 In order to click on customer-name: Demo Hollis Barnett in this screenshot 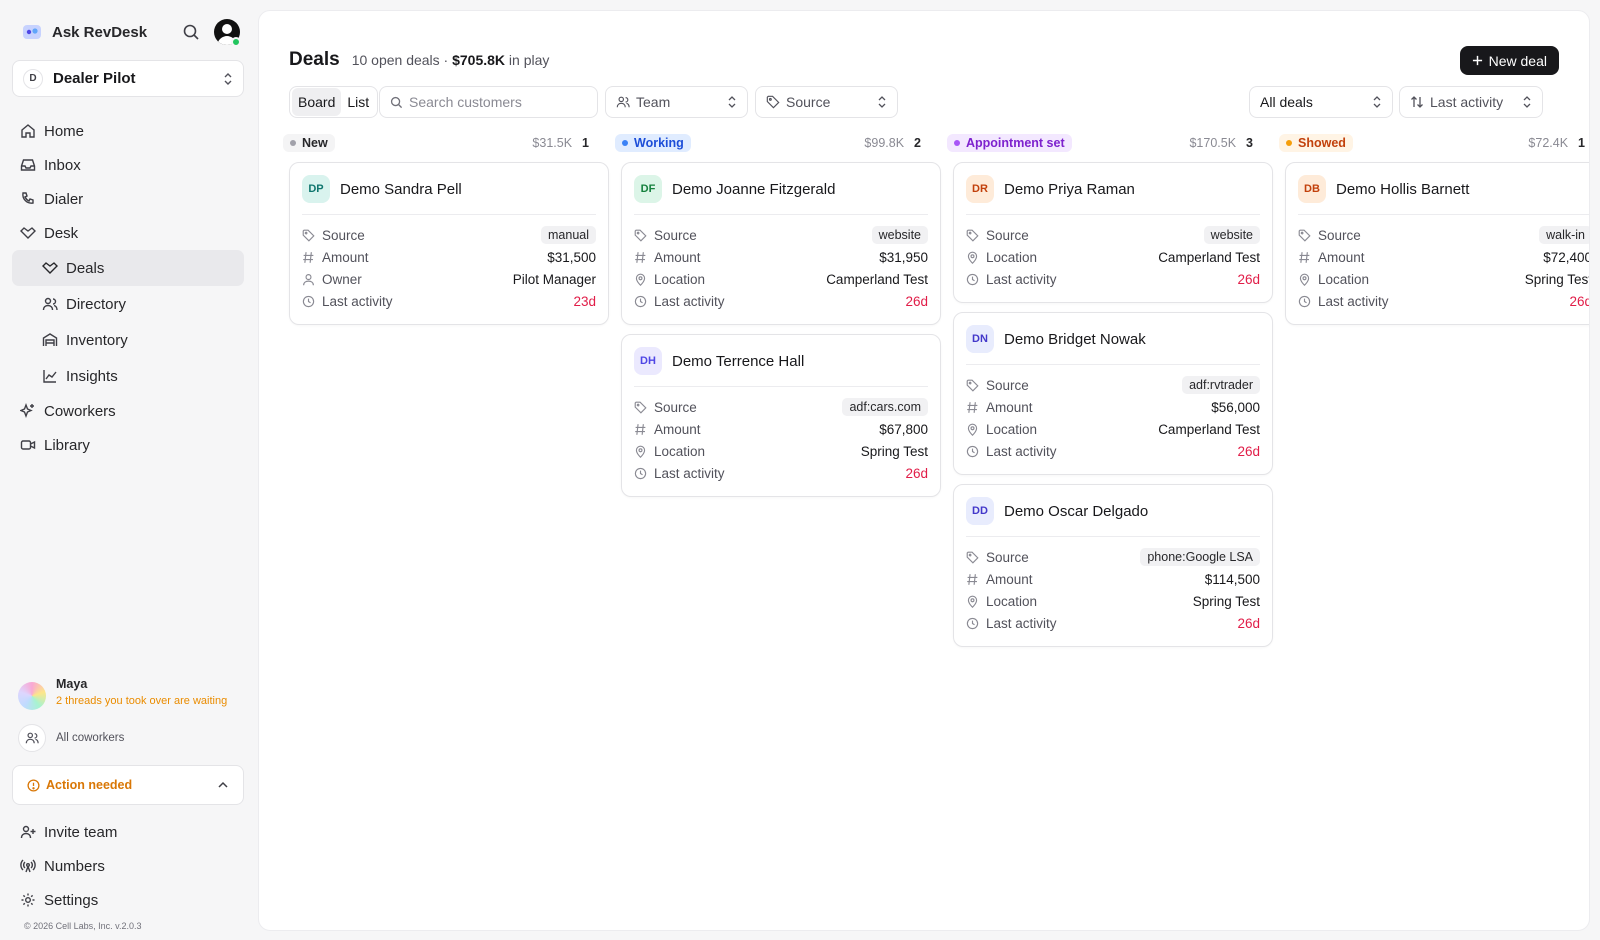, I will do `click(1403, 189)`.